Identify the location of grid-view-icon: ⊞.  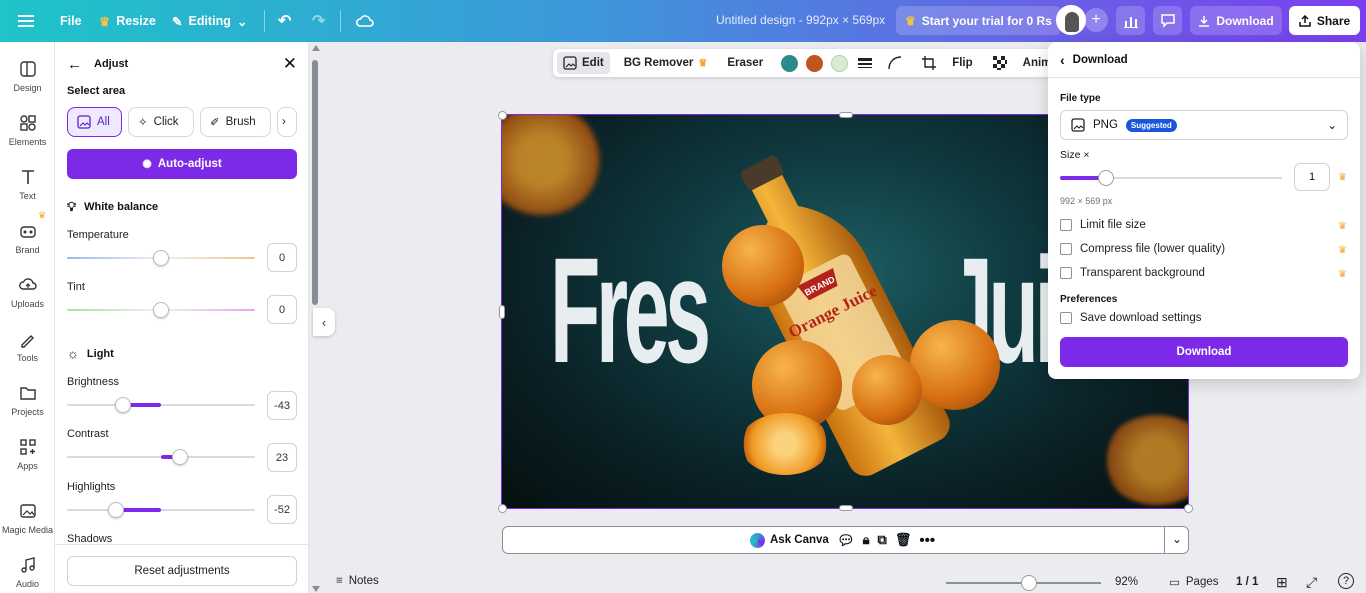
(1282, 582).